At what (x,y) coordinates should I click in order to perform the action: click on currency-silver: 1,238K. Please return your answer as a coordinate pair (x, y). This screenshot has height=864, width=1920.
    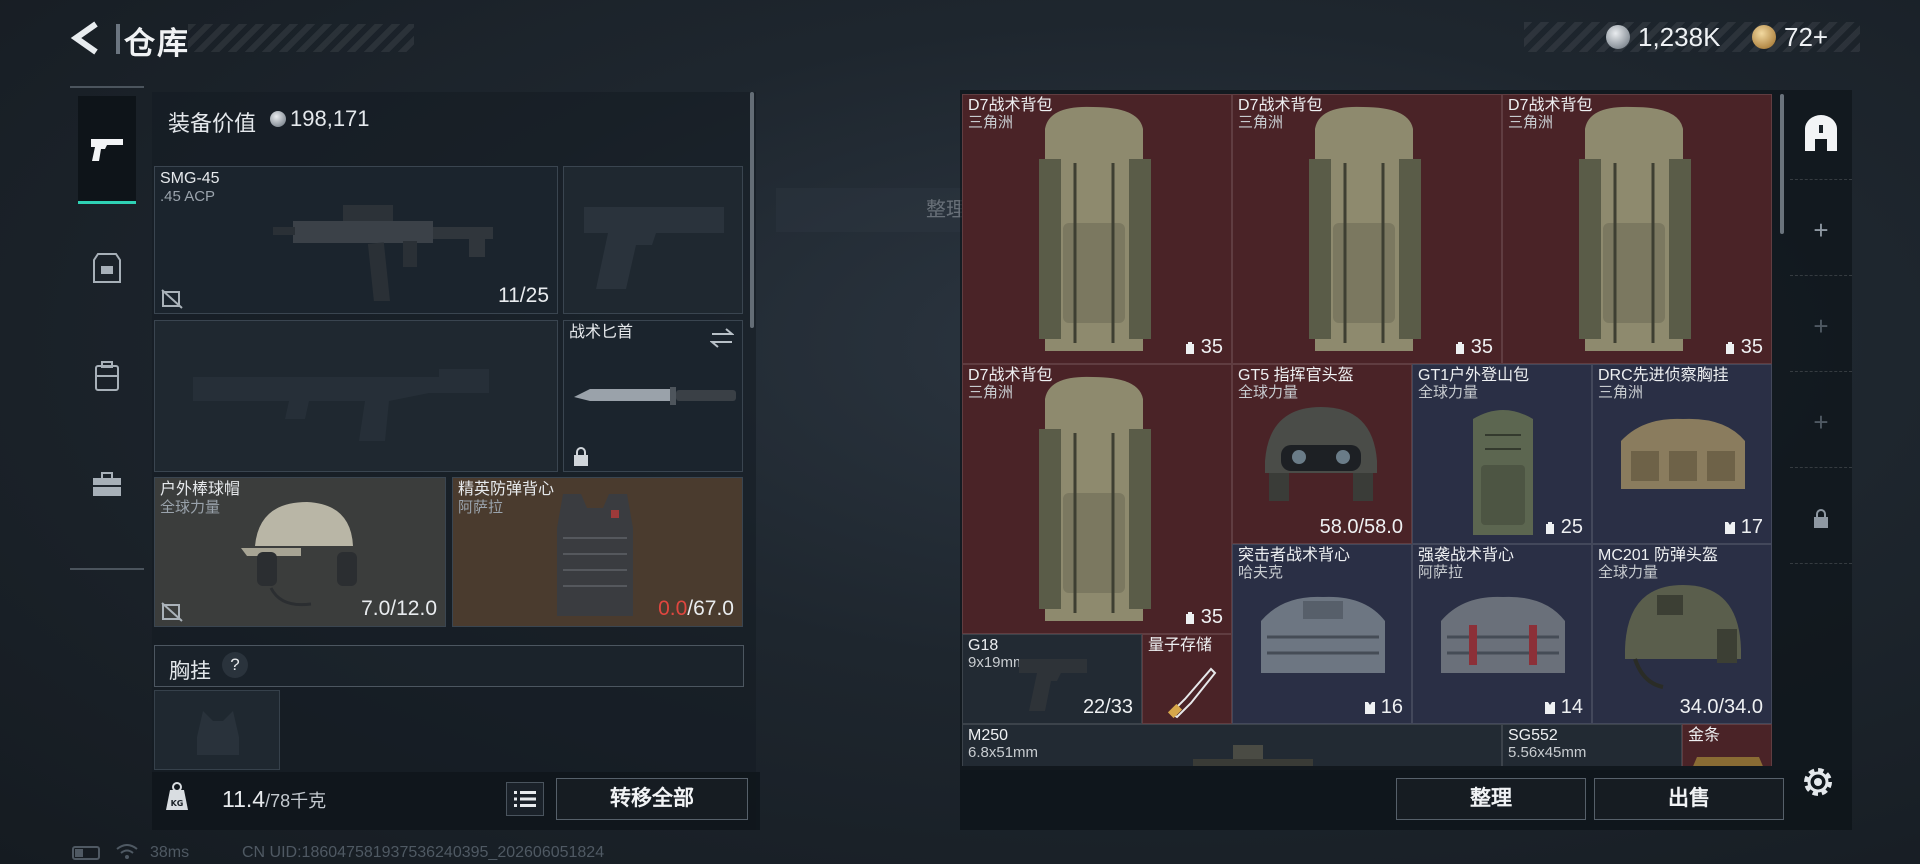
    Looking at the image, I should click on (1663, 37).